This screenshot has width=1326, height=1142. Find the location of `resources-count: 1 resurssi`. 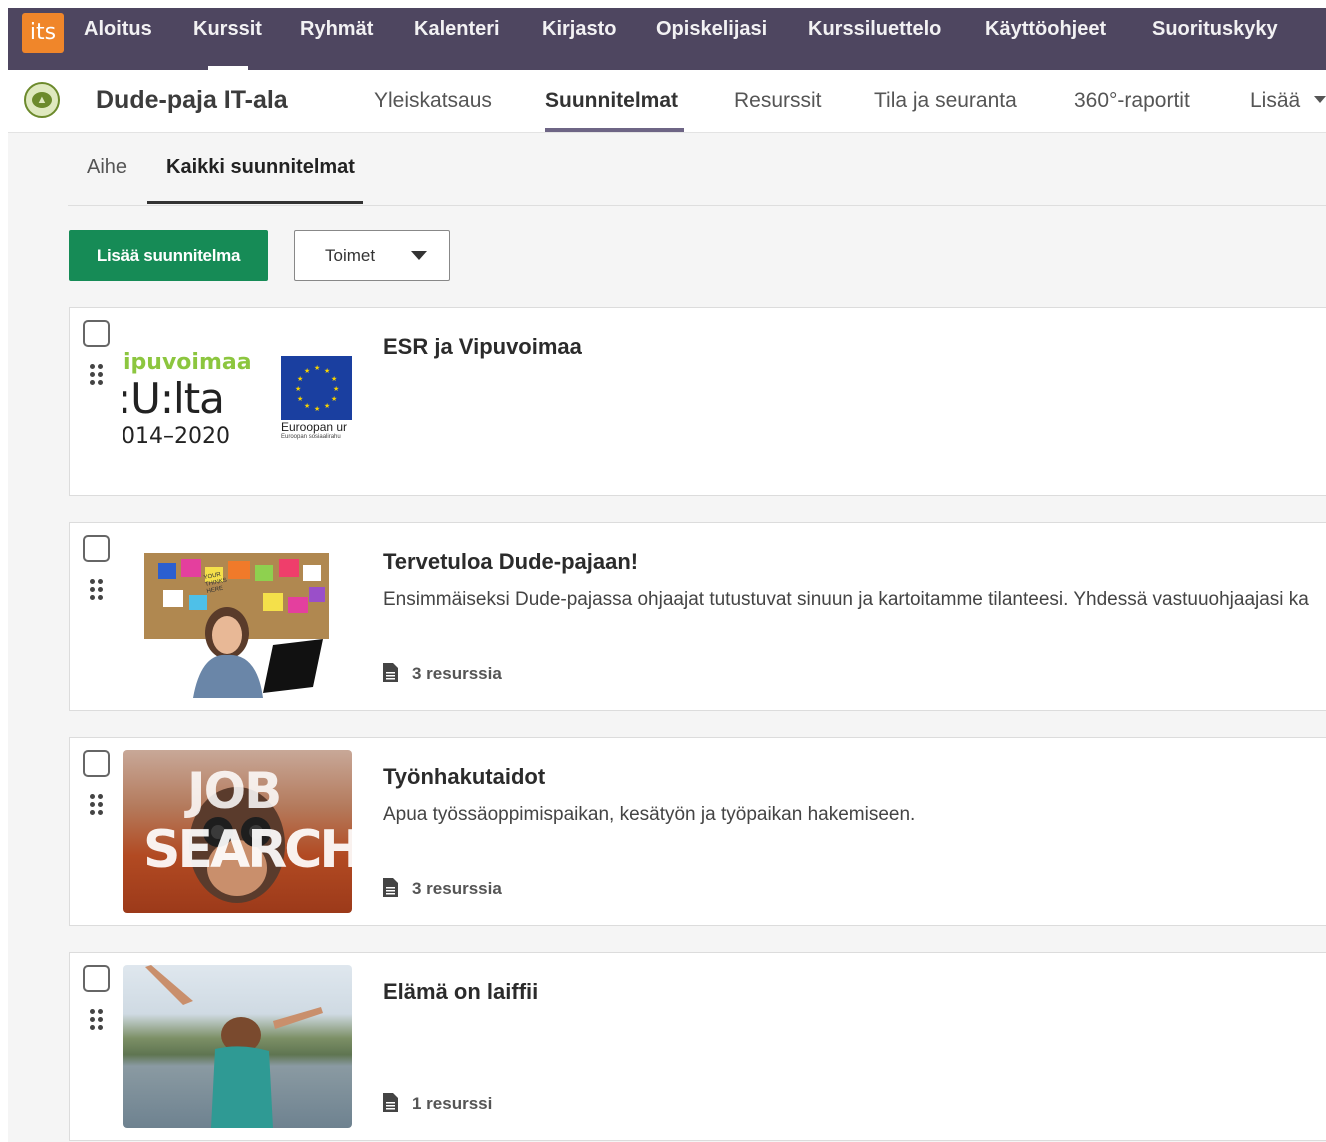

resources-count: 1 resurssi is located at coordinates (452, 1103).